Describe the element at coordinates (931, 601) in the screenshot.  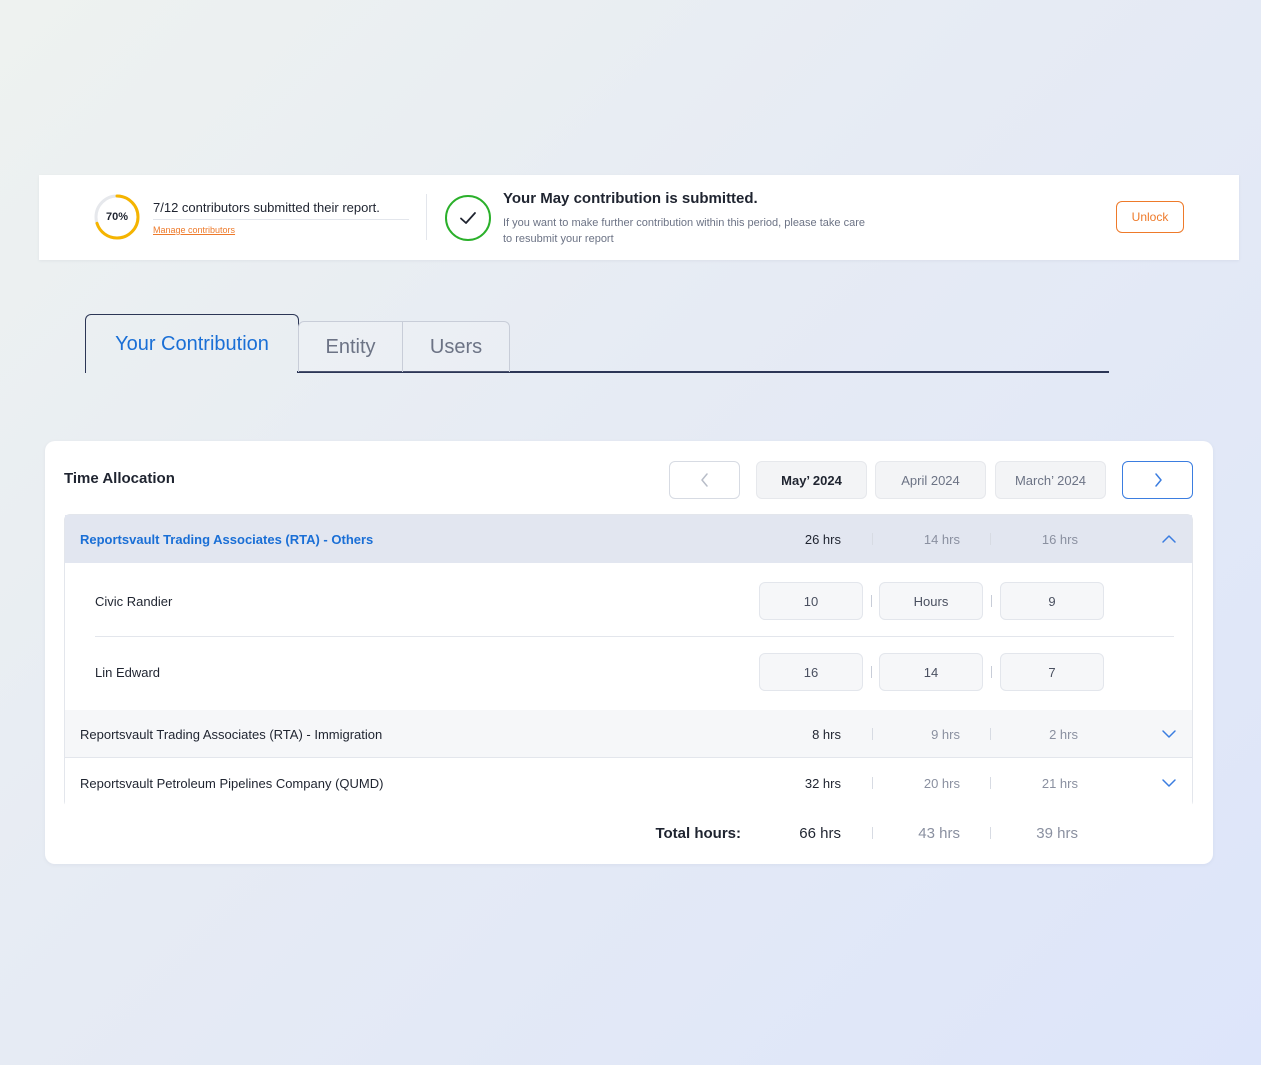
I see `hours-input-april: Hours` at that location.